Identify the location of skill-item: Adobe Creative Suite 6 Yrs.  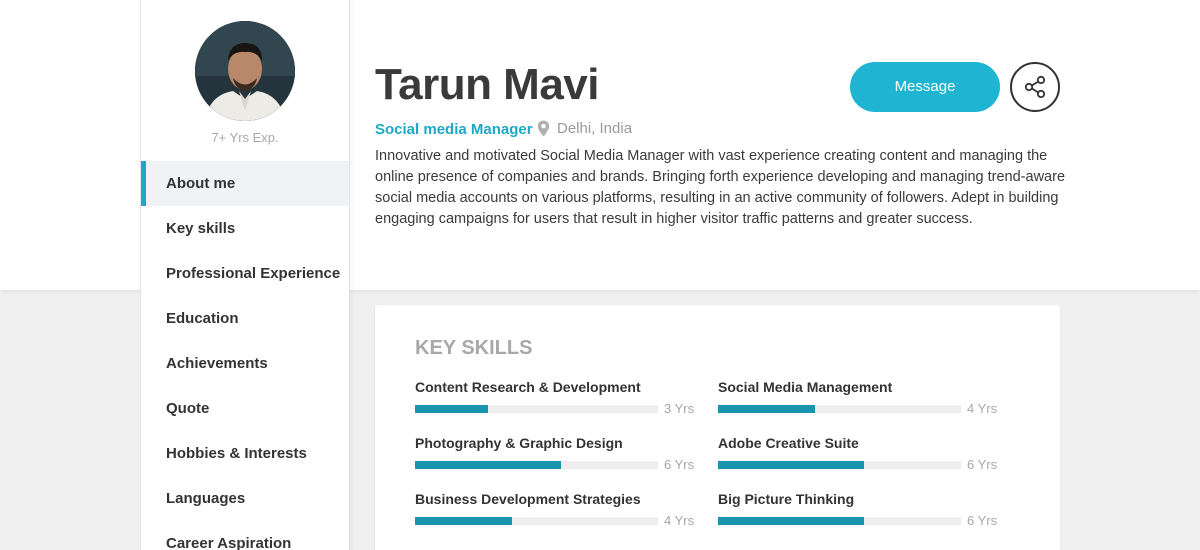
(858, 453).